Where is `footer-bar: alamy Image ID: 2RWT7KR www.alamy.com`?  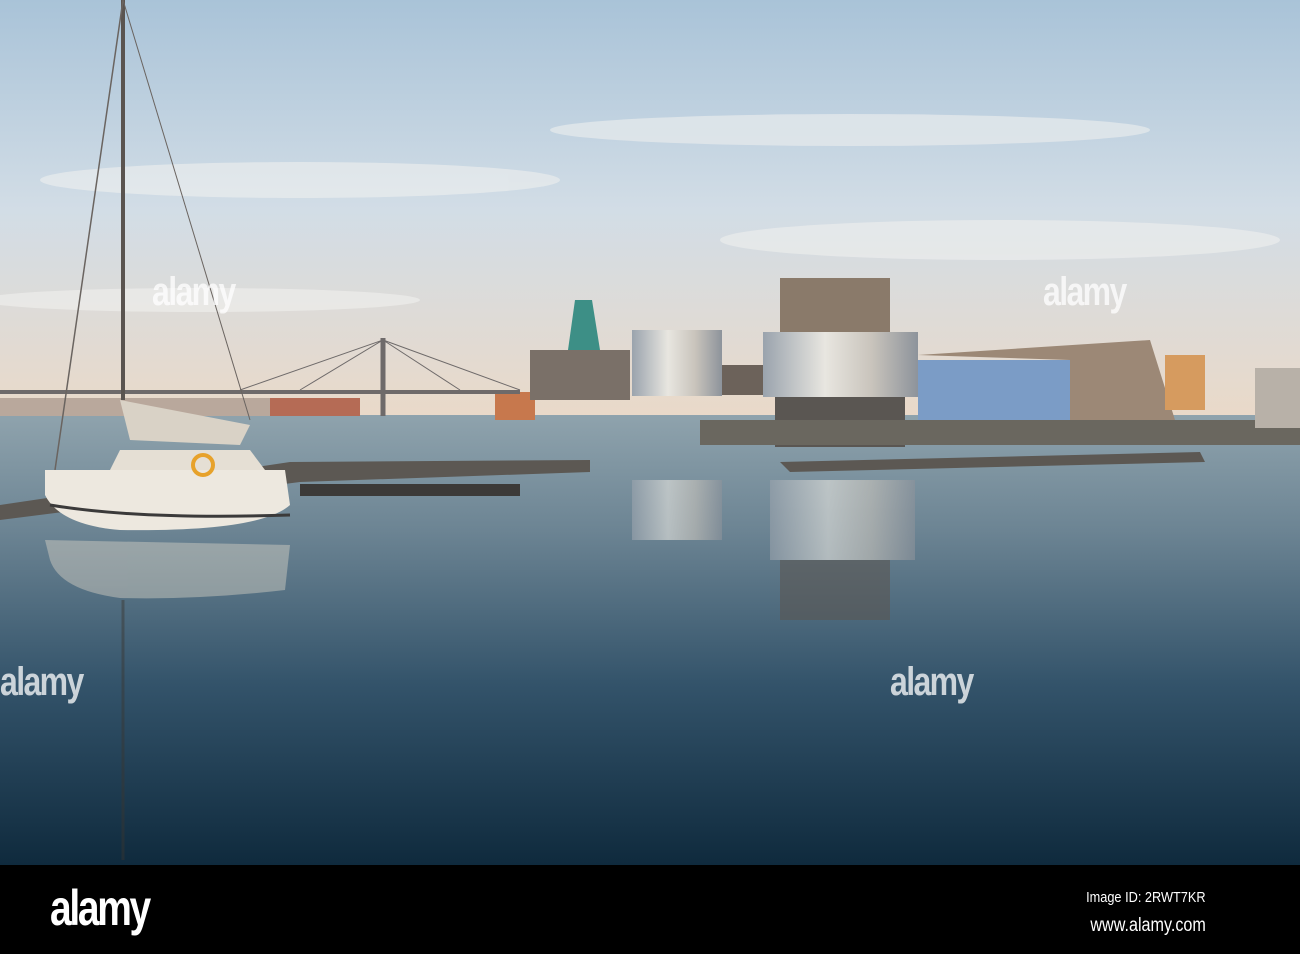 footer-bar: alamy Image ID: 2RWT7KR www.alamy.com is located at coordinates (650, 909).